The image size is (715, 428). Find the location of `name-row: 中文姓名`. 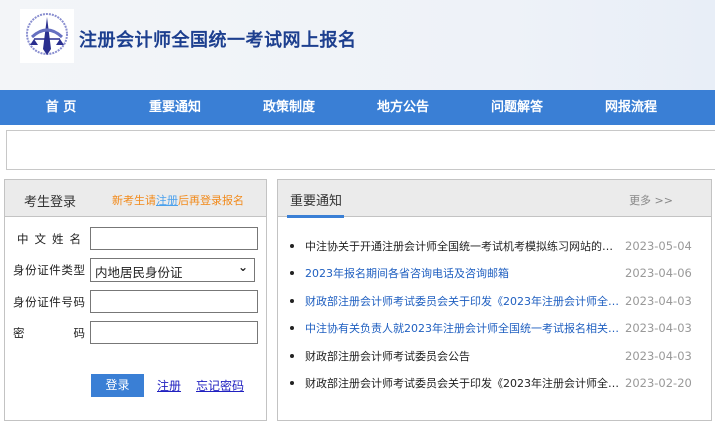

name-row: 中文姓名 is located at coordinates (137, 238).